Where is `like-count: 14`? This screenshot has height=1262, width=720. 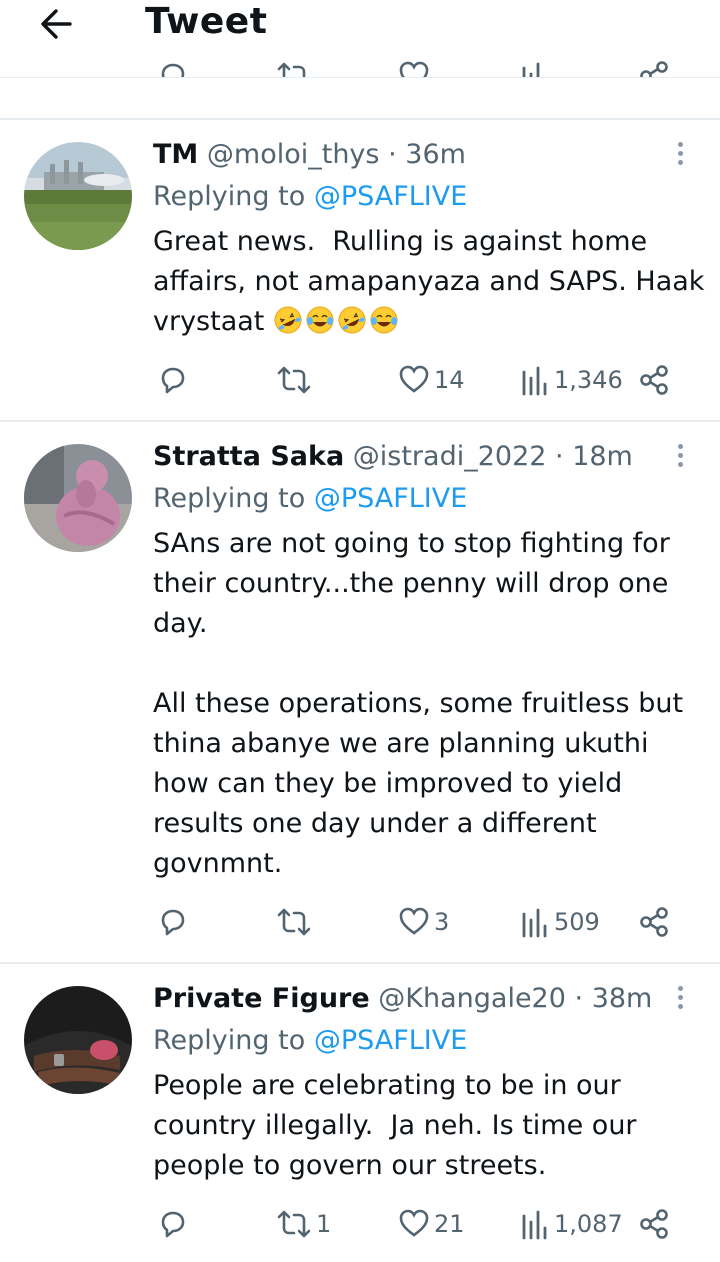 like-count: 14 is located at coordinates (449, 380).